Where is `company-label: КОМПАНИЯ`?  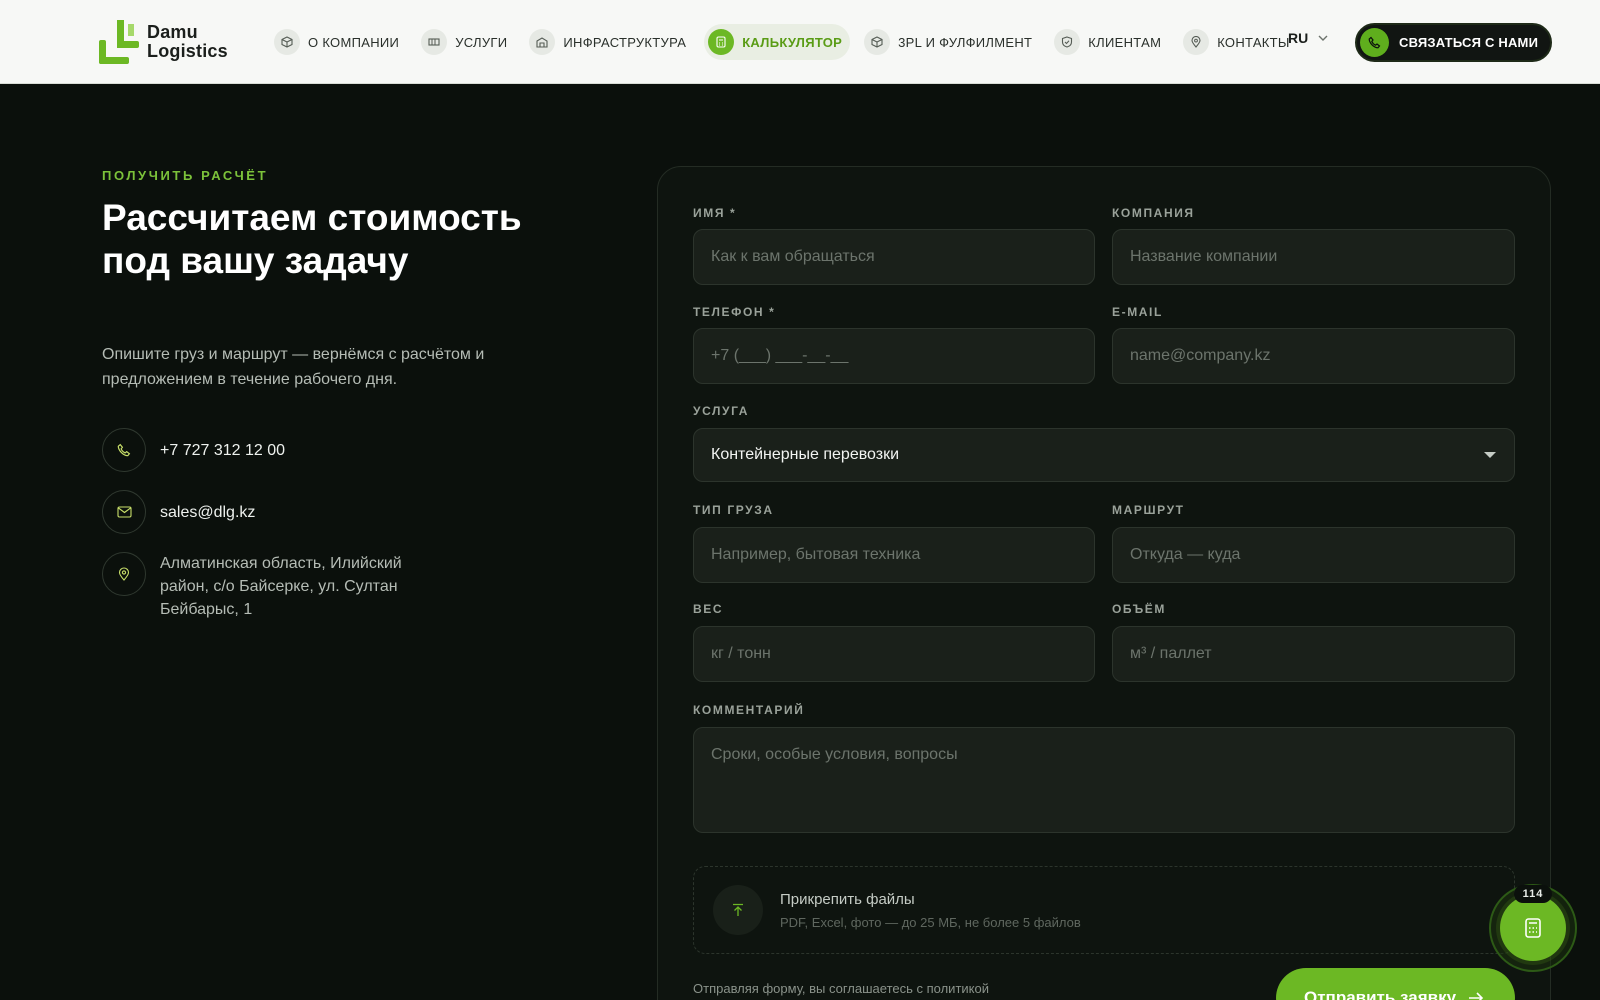
company-label: КОМПАНИЯ is located at coordinates (1153, 213).